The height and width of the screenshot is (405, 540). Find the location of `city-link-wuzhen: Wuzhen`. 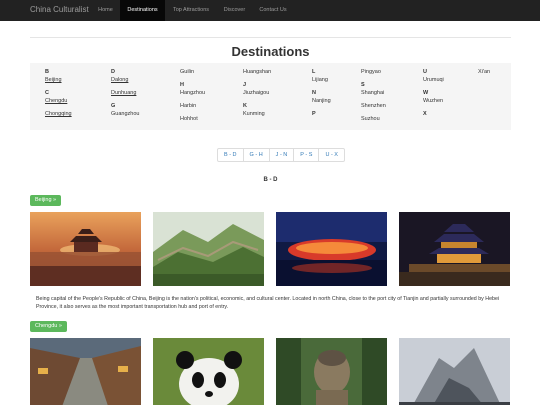

city-link-wuzhen: Wuzhen is located at coordinates (433, 101).